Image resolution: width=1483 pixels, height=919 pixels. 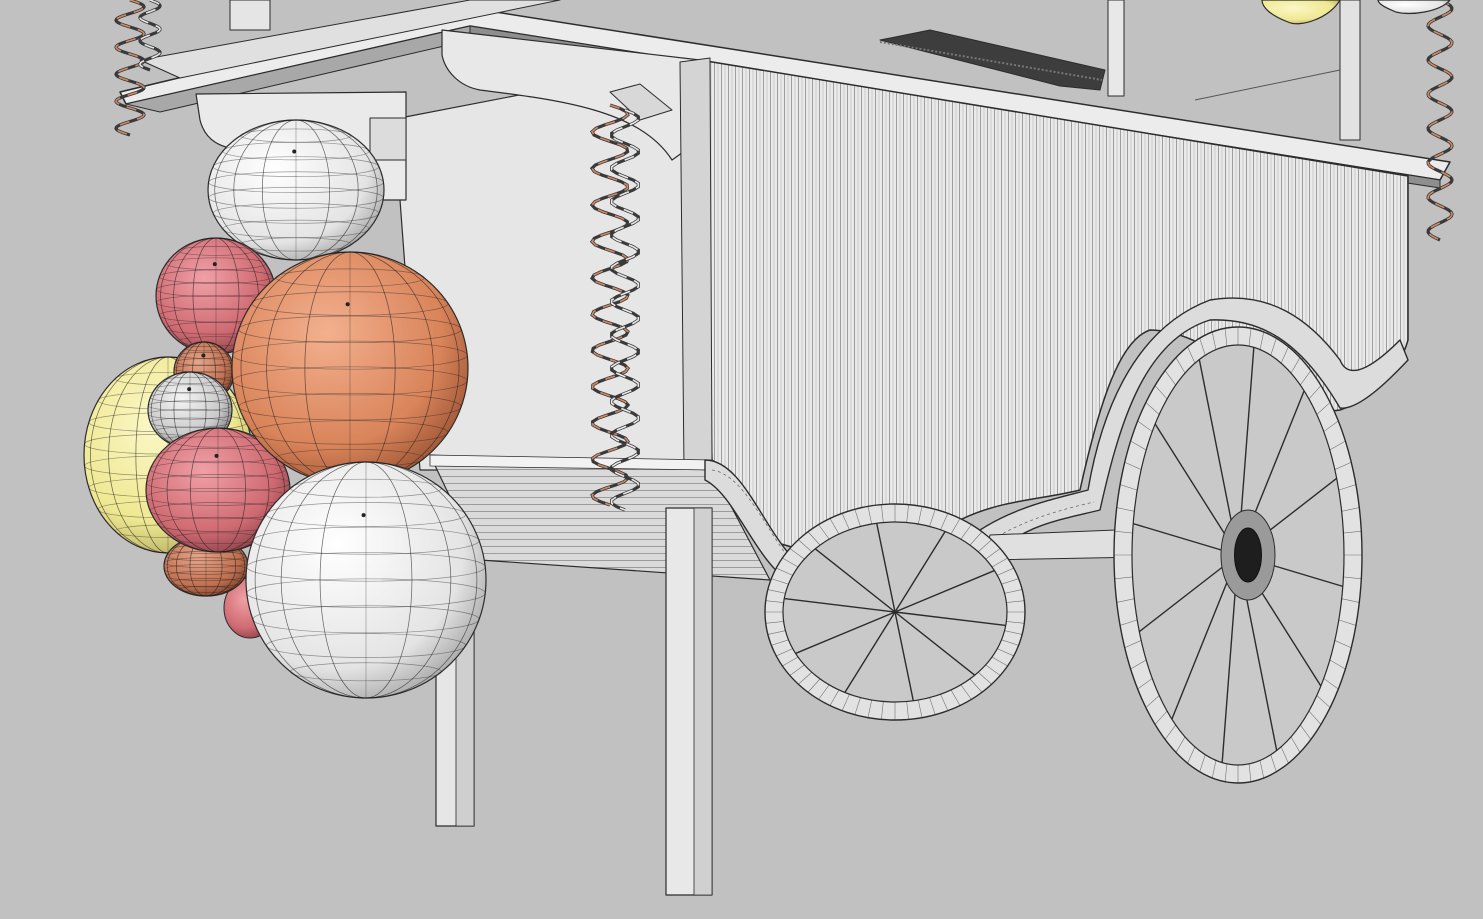 I want to click on rear-wheel, so click(x=895, y=612).